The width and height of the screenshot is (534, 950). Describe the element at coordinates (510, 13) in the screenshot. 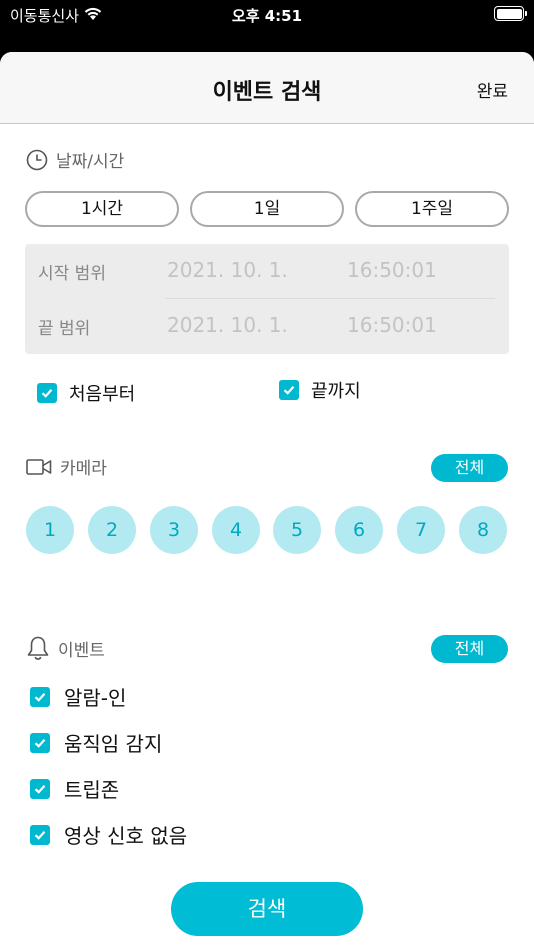

I see `battery-icon` at that location.